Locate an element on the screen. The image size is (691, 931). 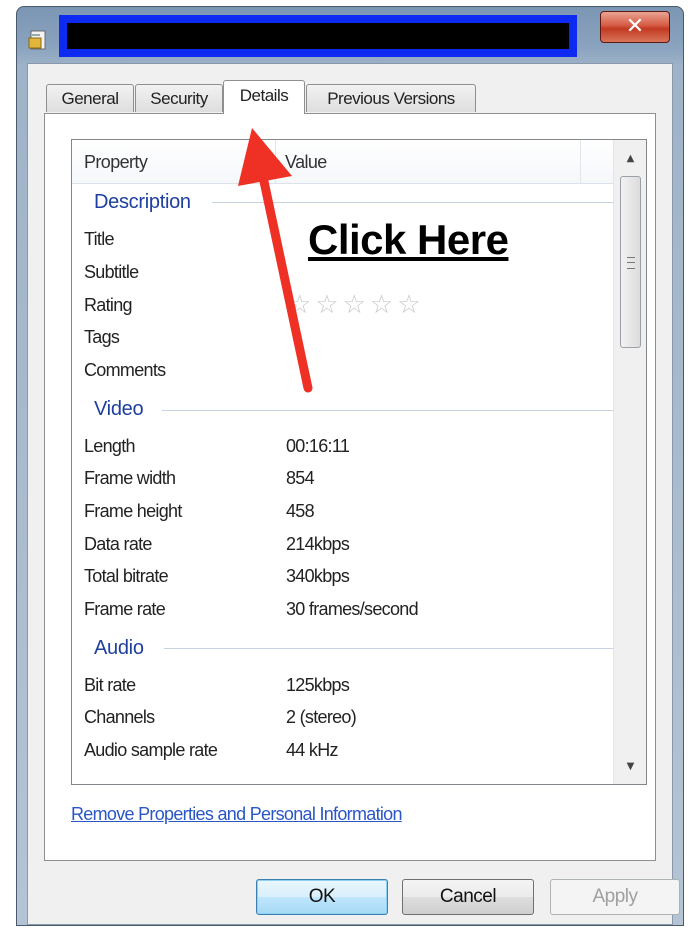
tab-label: General is located at coordinates (90, 98).